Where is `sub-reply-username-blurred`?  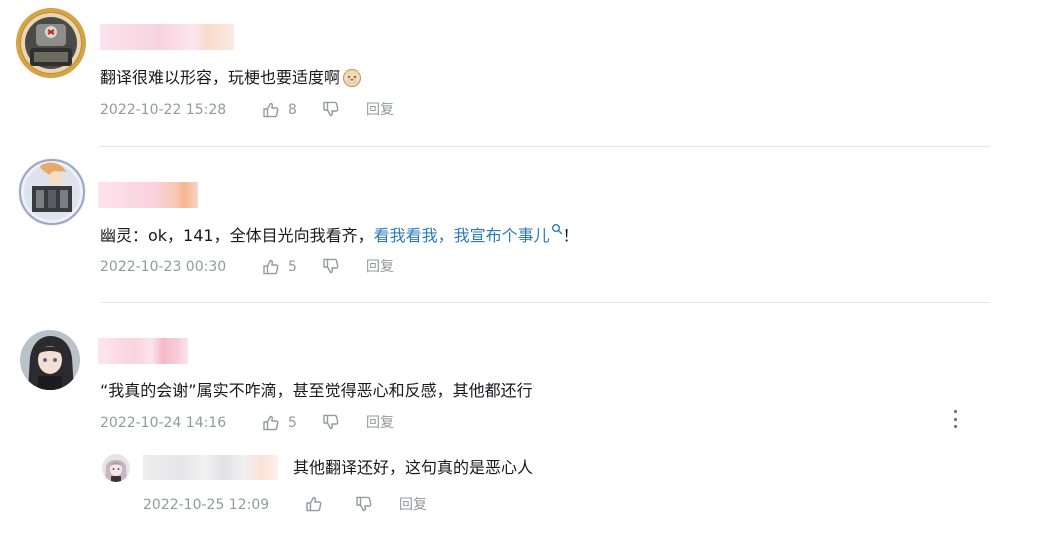 sub-reply-username-blurred is located at coordinates (210, 467).